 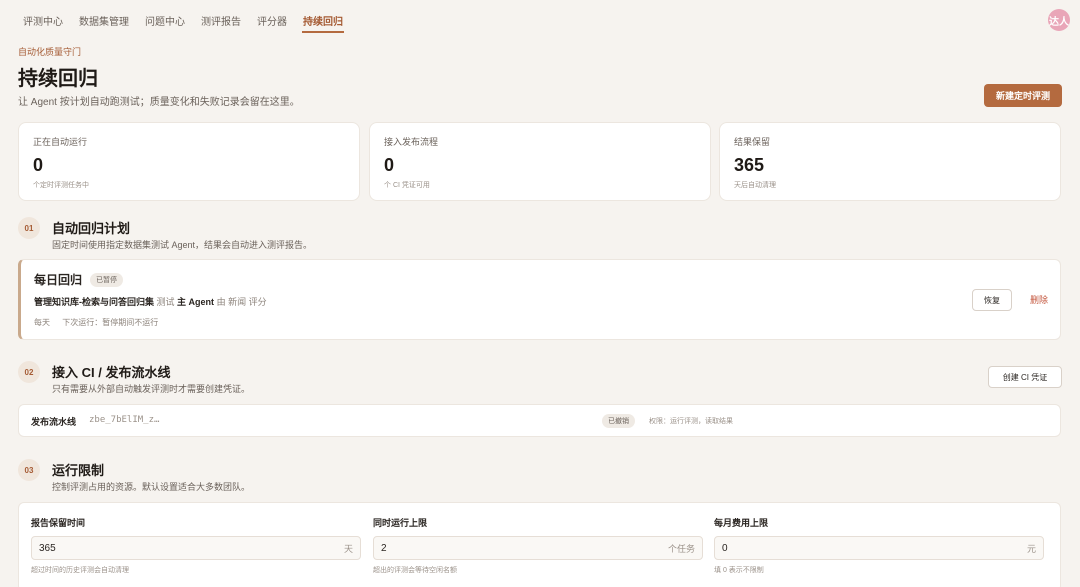 What do you see at coordinates (58, 523) in the screenshot?
I see `field-label: 报告保留时间` at bounding box center [58, 523].